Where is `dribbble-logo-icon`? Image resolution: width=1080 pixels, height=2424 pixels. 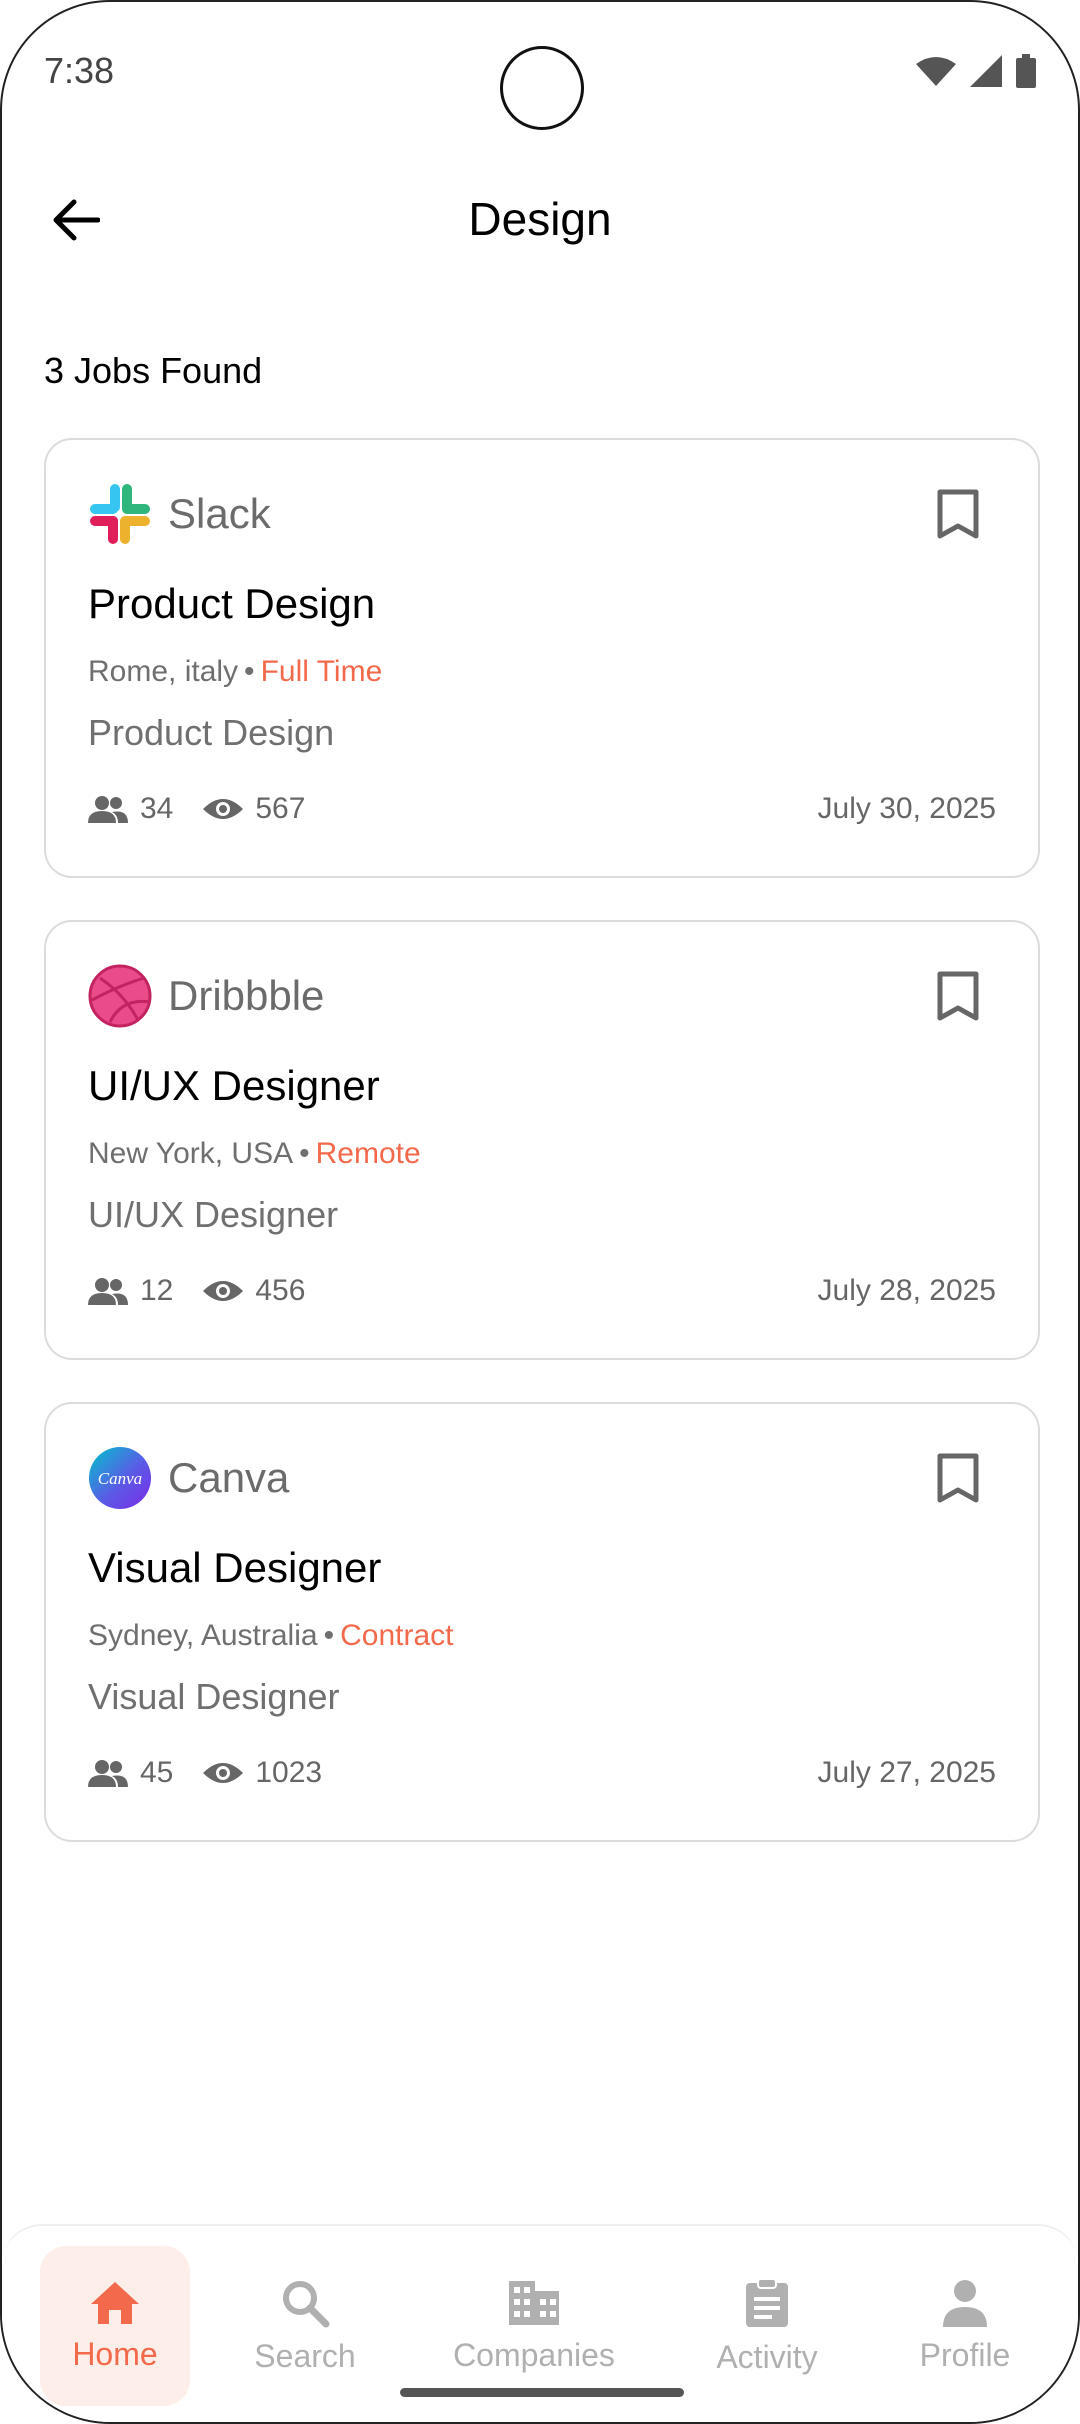
dribbble-logo-icon is located at coordinates (120, 996).